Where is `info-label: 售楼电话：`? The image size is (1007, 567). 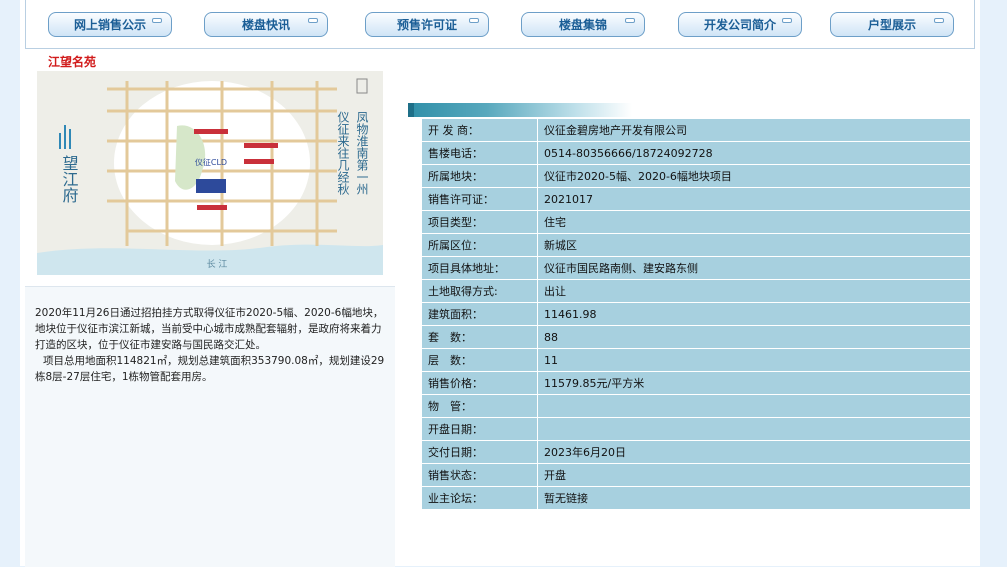
info-label: 售楼电话： is located at coordinates (480, 153).